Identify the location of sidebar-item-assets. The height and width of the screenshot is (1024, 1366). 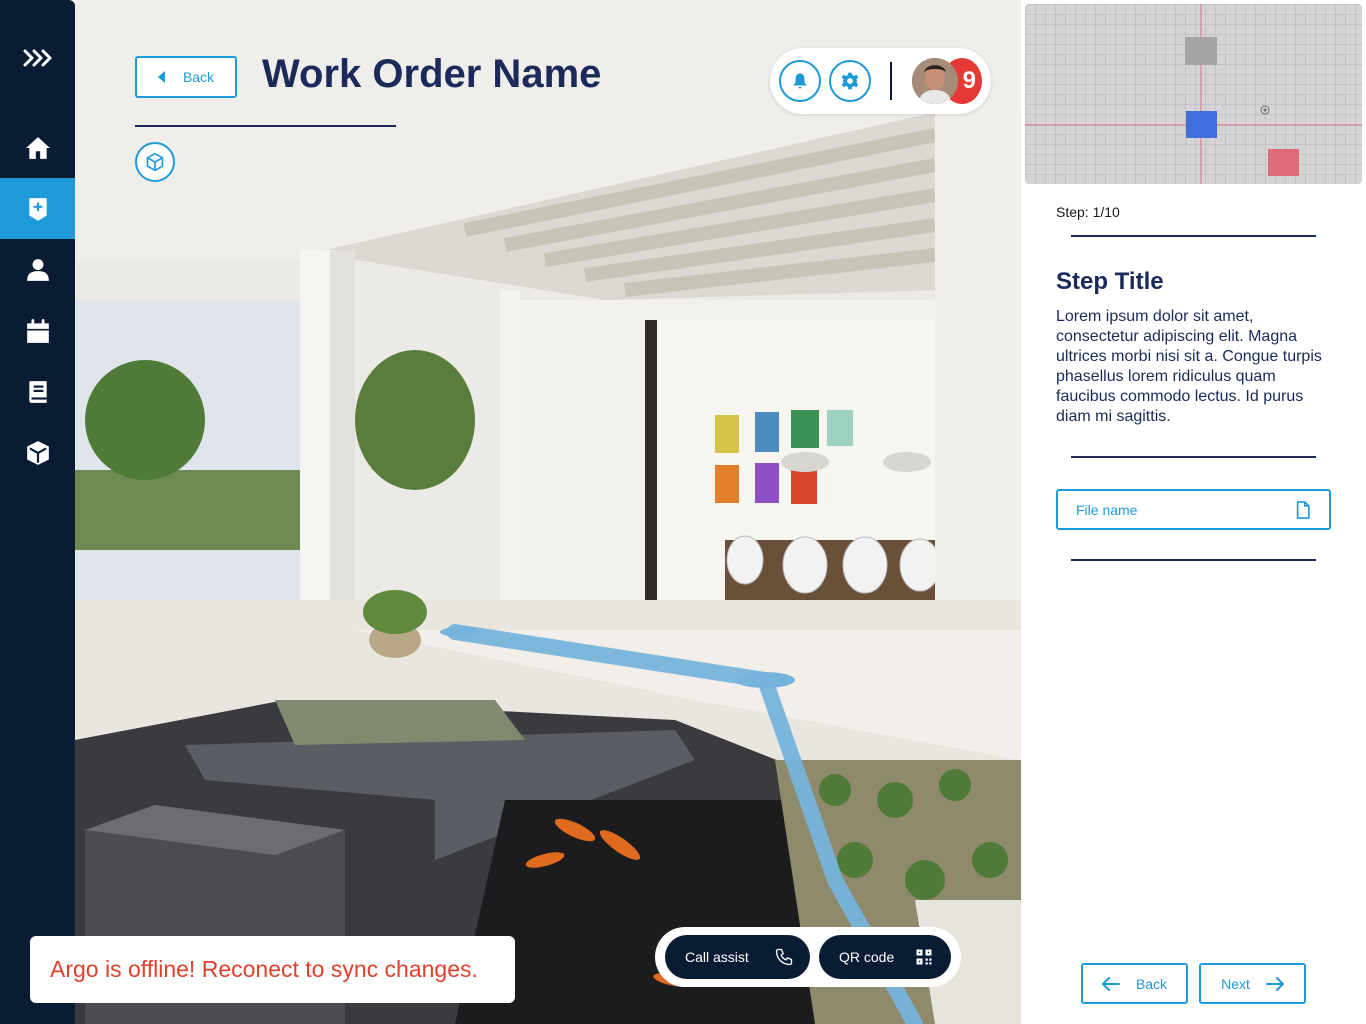
(37, 452).